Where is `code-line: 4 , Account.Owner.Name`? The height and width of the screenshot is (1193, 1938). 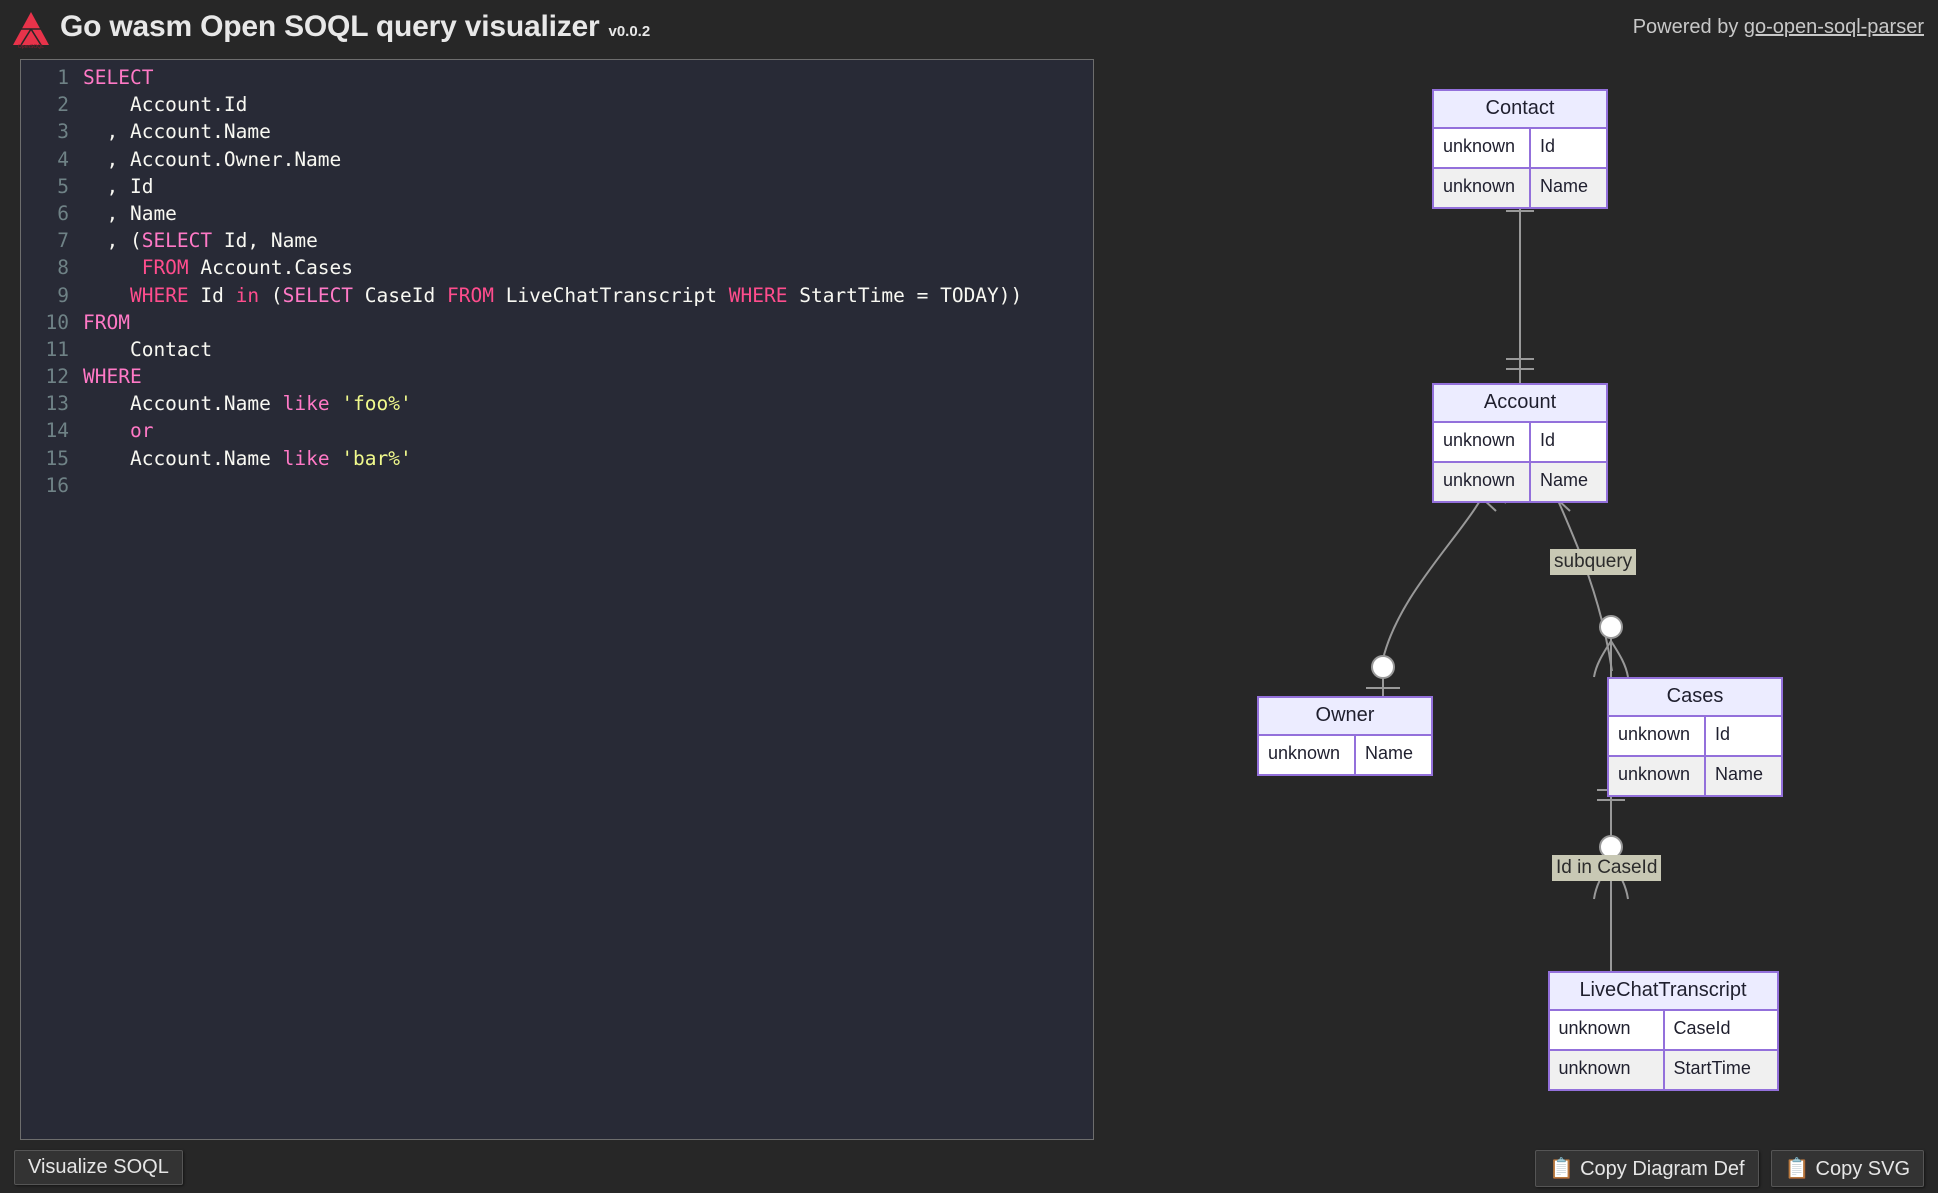 code-line: 4 , Account.Owner.Name is located at coordinates (557, 159).